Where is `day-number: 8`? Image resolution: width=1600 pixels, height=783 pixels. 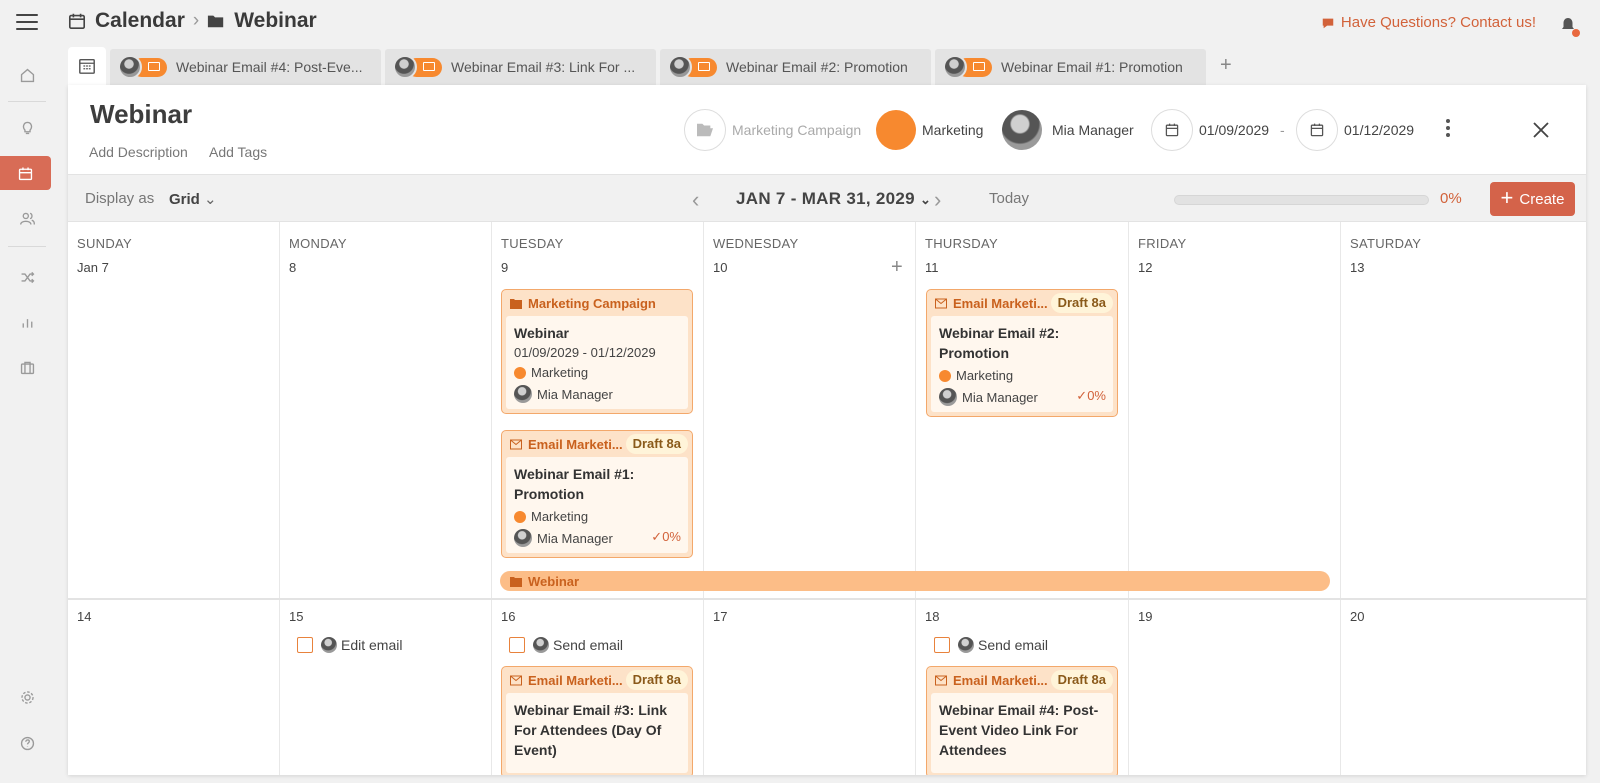 day-number: 8 is located at coordinates (292, 267).